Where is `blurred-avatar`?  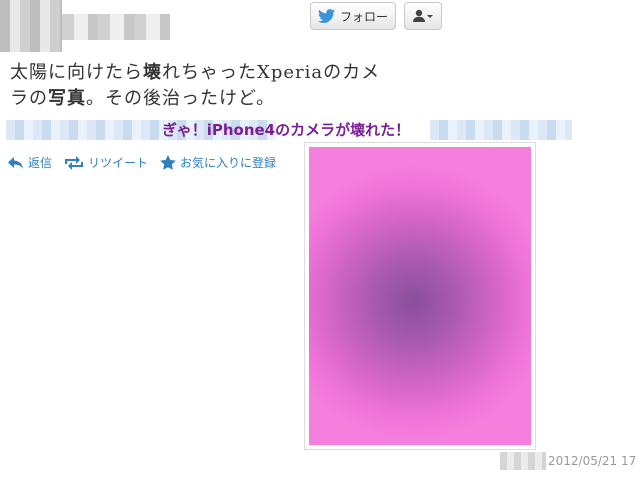
blurred-avatar is located at coordinates (31, 26).